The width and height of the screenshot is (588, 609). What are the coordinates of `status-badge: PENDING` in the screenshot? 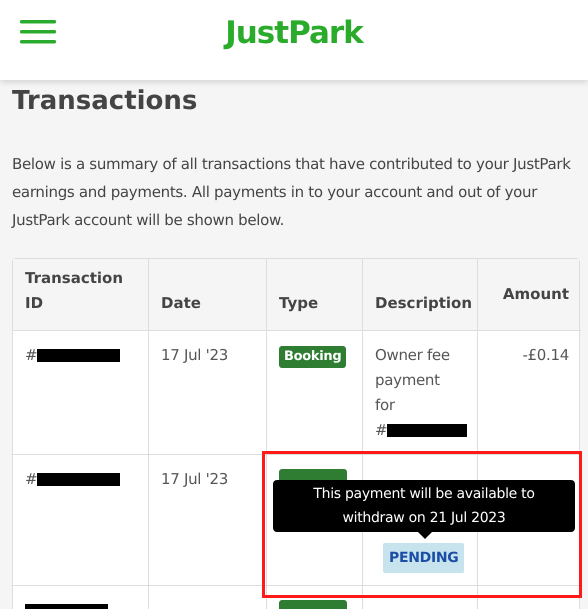 It's located at (423, 558).